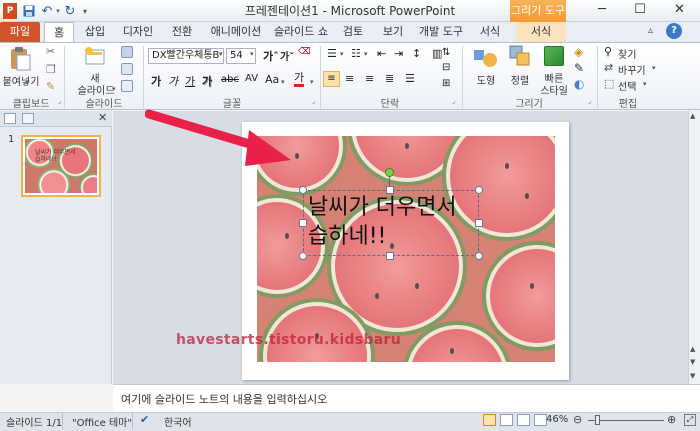  What do you see at coordinates (410, 78) in the screenshot?
I see `distribute-icon: ☰` at bounding box center [410, 78].